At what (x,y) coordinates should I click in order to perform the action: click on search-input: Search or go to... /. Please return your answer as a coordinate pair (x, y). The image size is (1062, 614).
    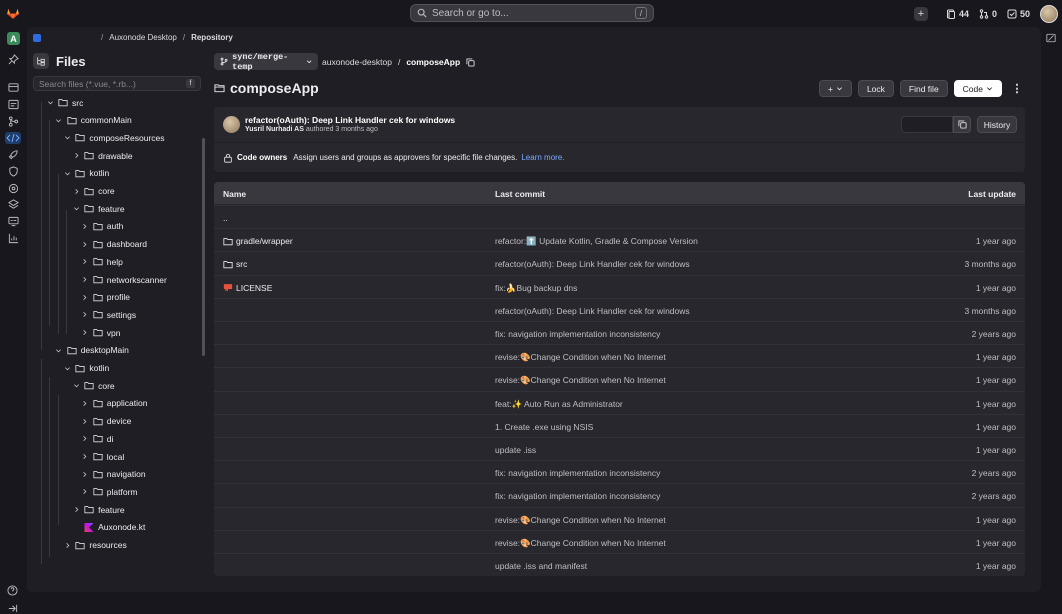
    Looking at the image, I should click on (532, 13).